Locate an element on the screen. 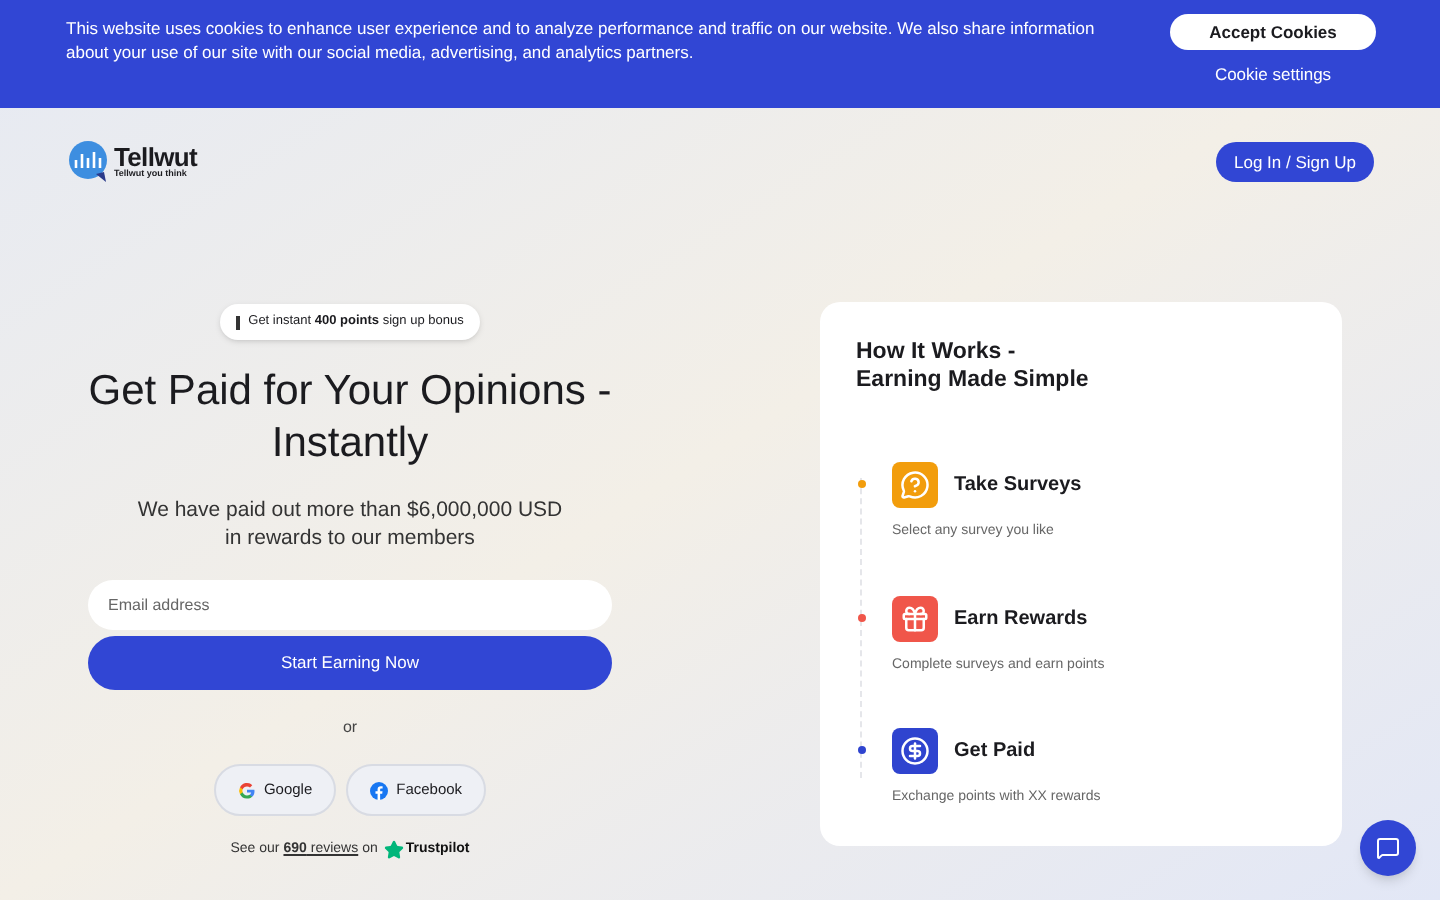 Image resolution: width=1440 pixels, height=900 pixels. bar-icon is located at coordinates (238, 322).